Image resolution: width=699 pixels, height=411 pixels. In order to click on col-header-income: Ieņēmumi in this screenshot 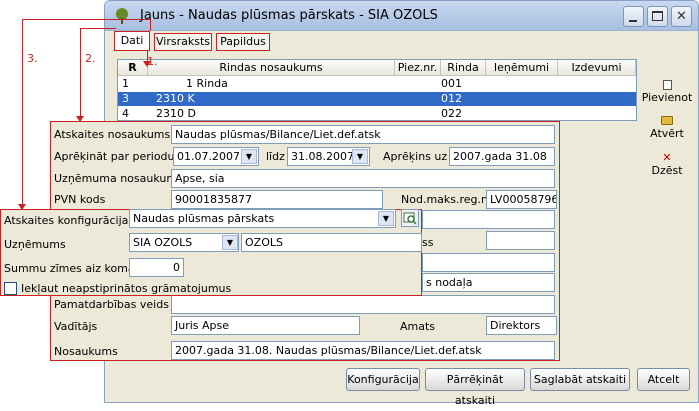, I will do `click(522, 68)`.